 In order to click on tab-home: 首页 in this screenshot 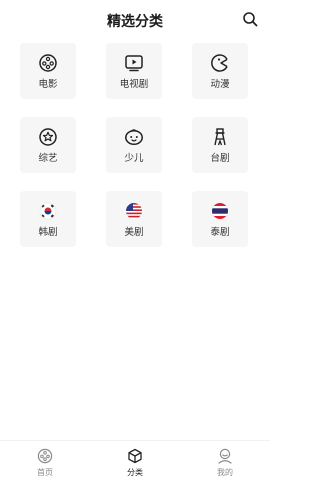, I will do `click(45, 460)`.